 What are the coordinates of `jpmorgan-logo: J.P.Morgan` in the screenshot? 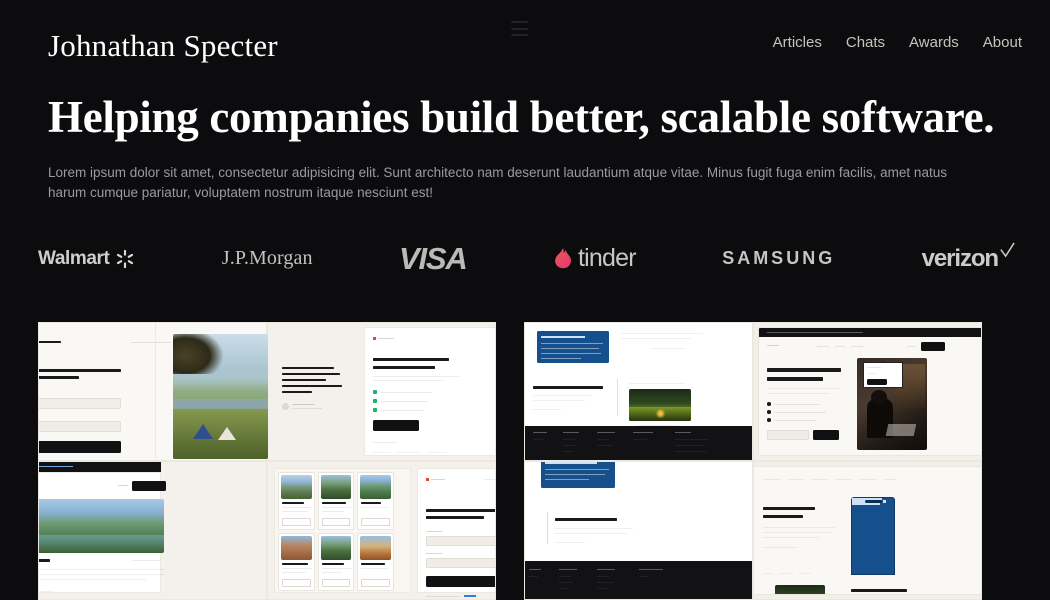 It's located at (267, 258).